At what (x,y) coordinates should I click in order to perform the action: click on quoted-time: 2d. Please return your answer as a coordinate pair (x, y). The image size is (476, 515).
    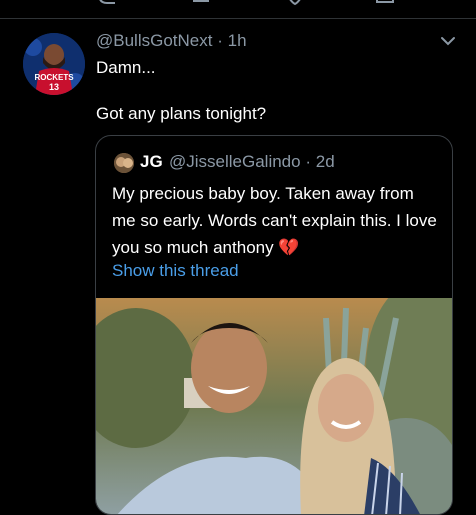
    Looking at the image, I should click on (325, 161).